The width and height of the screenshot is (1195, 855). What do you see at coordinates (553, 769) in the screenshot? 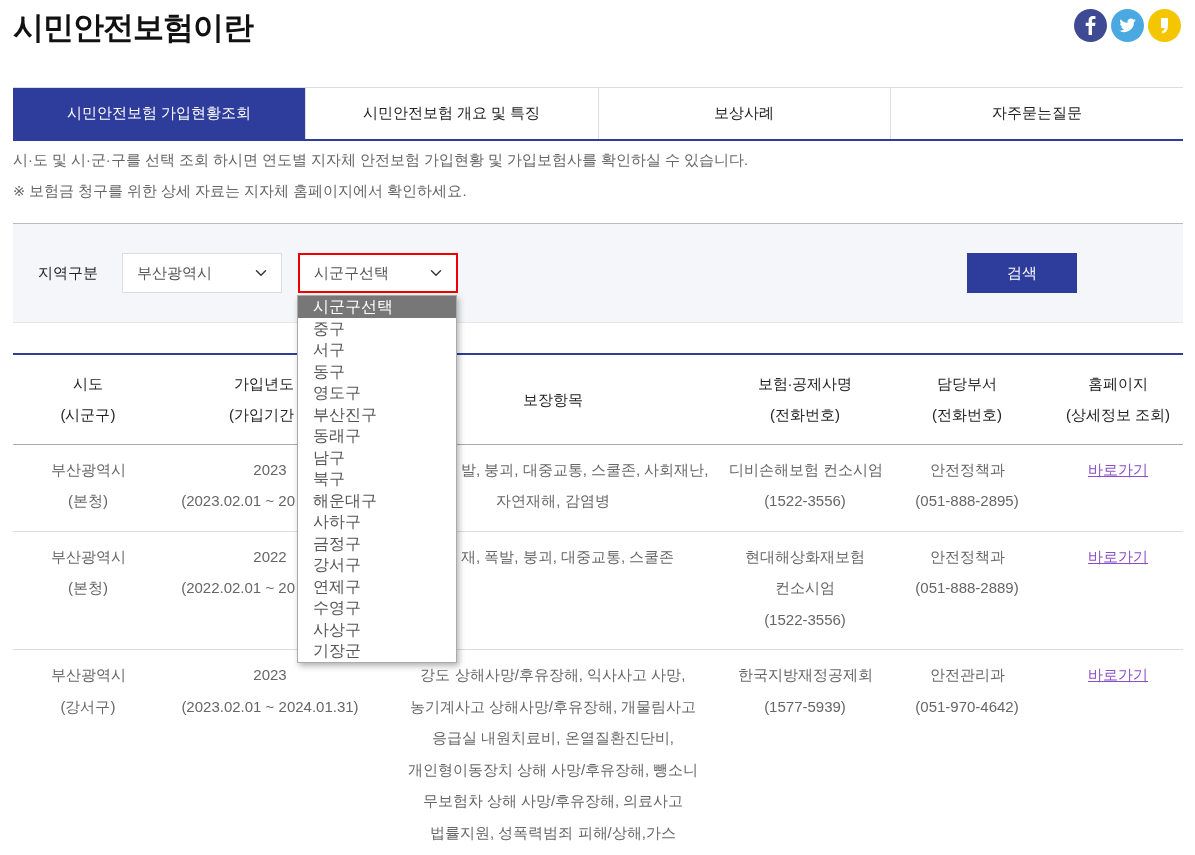
I see `table-cell: 개인형이동장치 상해 사망/후유장해, 뺑소니` at bounding box center [553, 769].